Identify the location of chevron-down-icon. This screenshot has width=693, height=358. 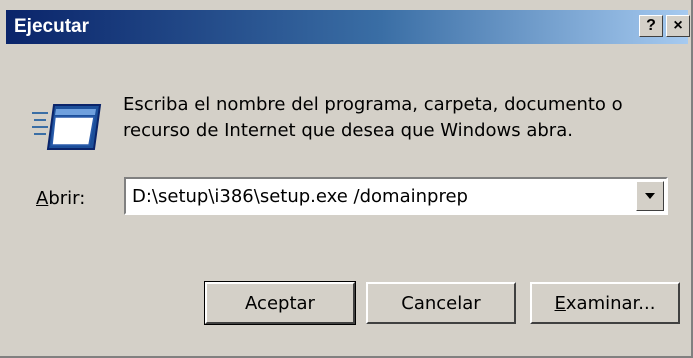
(650, 196).